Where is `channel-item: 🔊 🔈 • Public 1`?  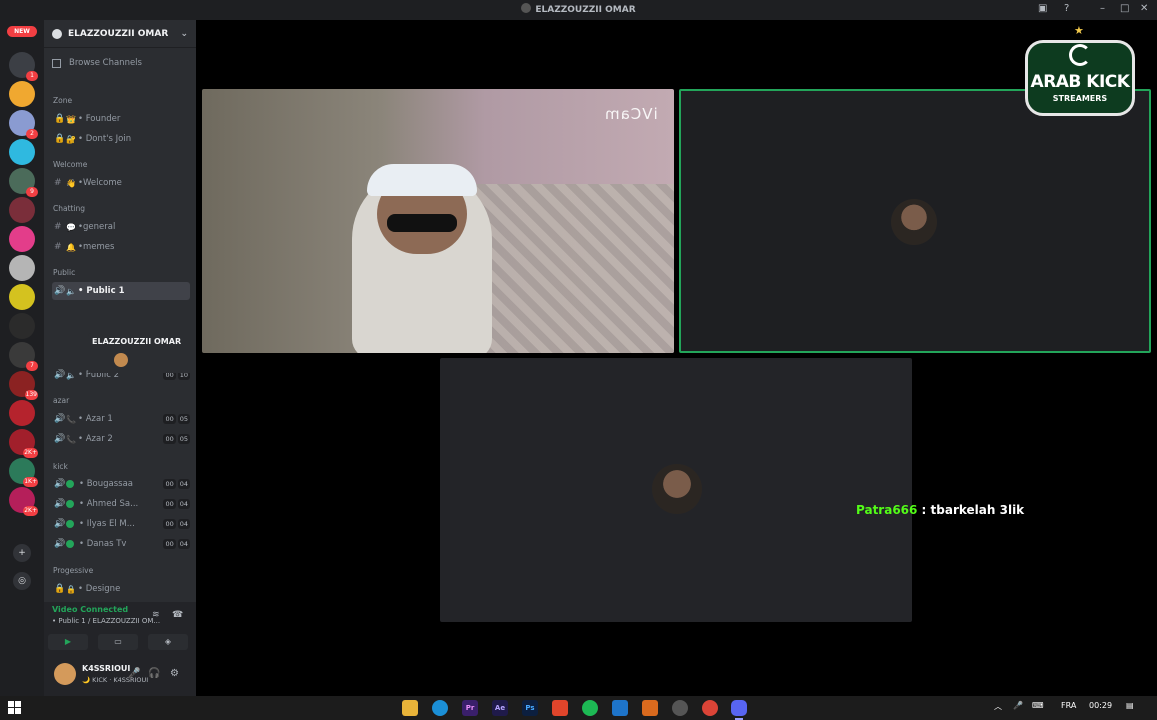 channel-item: 🔊 🔈 • Public 1 is located at coordinates (121, 291).